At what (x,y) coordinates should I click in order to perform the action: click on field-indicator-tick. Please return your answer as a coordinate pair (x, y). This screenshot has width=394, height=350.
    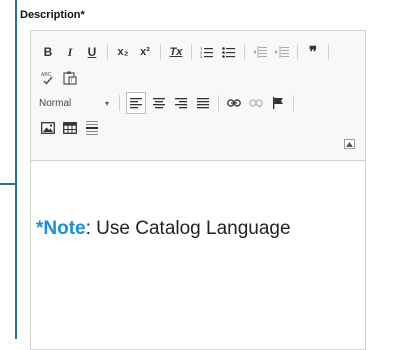
    Looking at the image, I should click on (8, 184).